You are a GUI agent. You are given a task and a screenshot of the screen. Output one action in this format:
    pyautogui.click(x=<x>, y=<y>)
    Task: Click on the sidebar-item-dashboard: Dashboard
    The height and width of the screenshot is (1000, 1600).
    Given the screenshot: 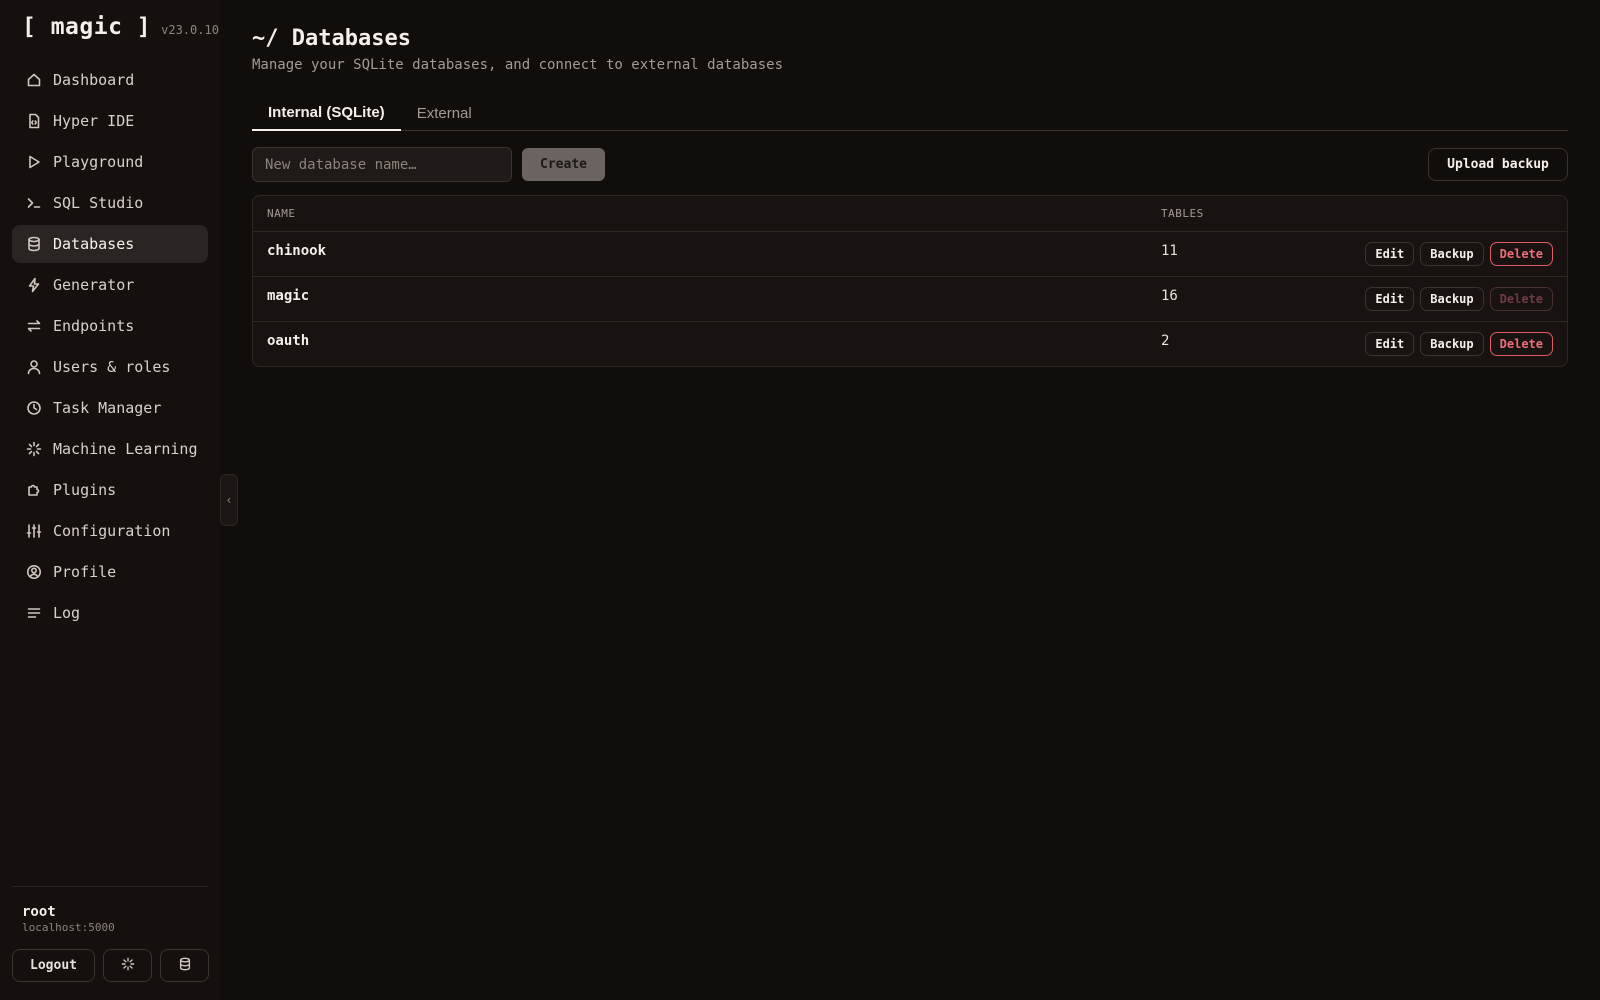 What is the action you would take?
    pyautogui.click(x=110, y=80)
    